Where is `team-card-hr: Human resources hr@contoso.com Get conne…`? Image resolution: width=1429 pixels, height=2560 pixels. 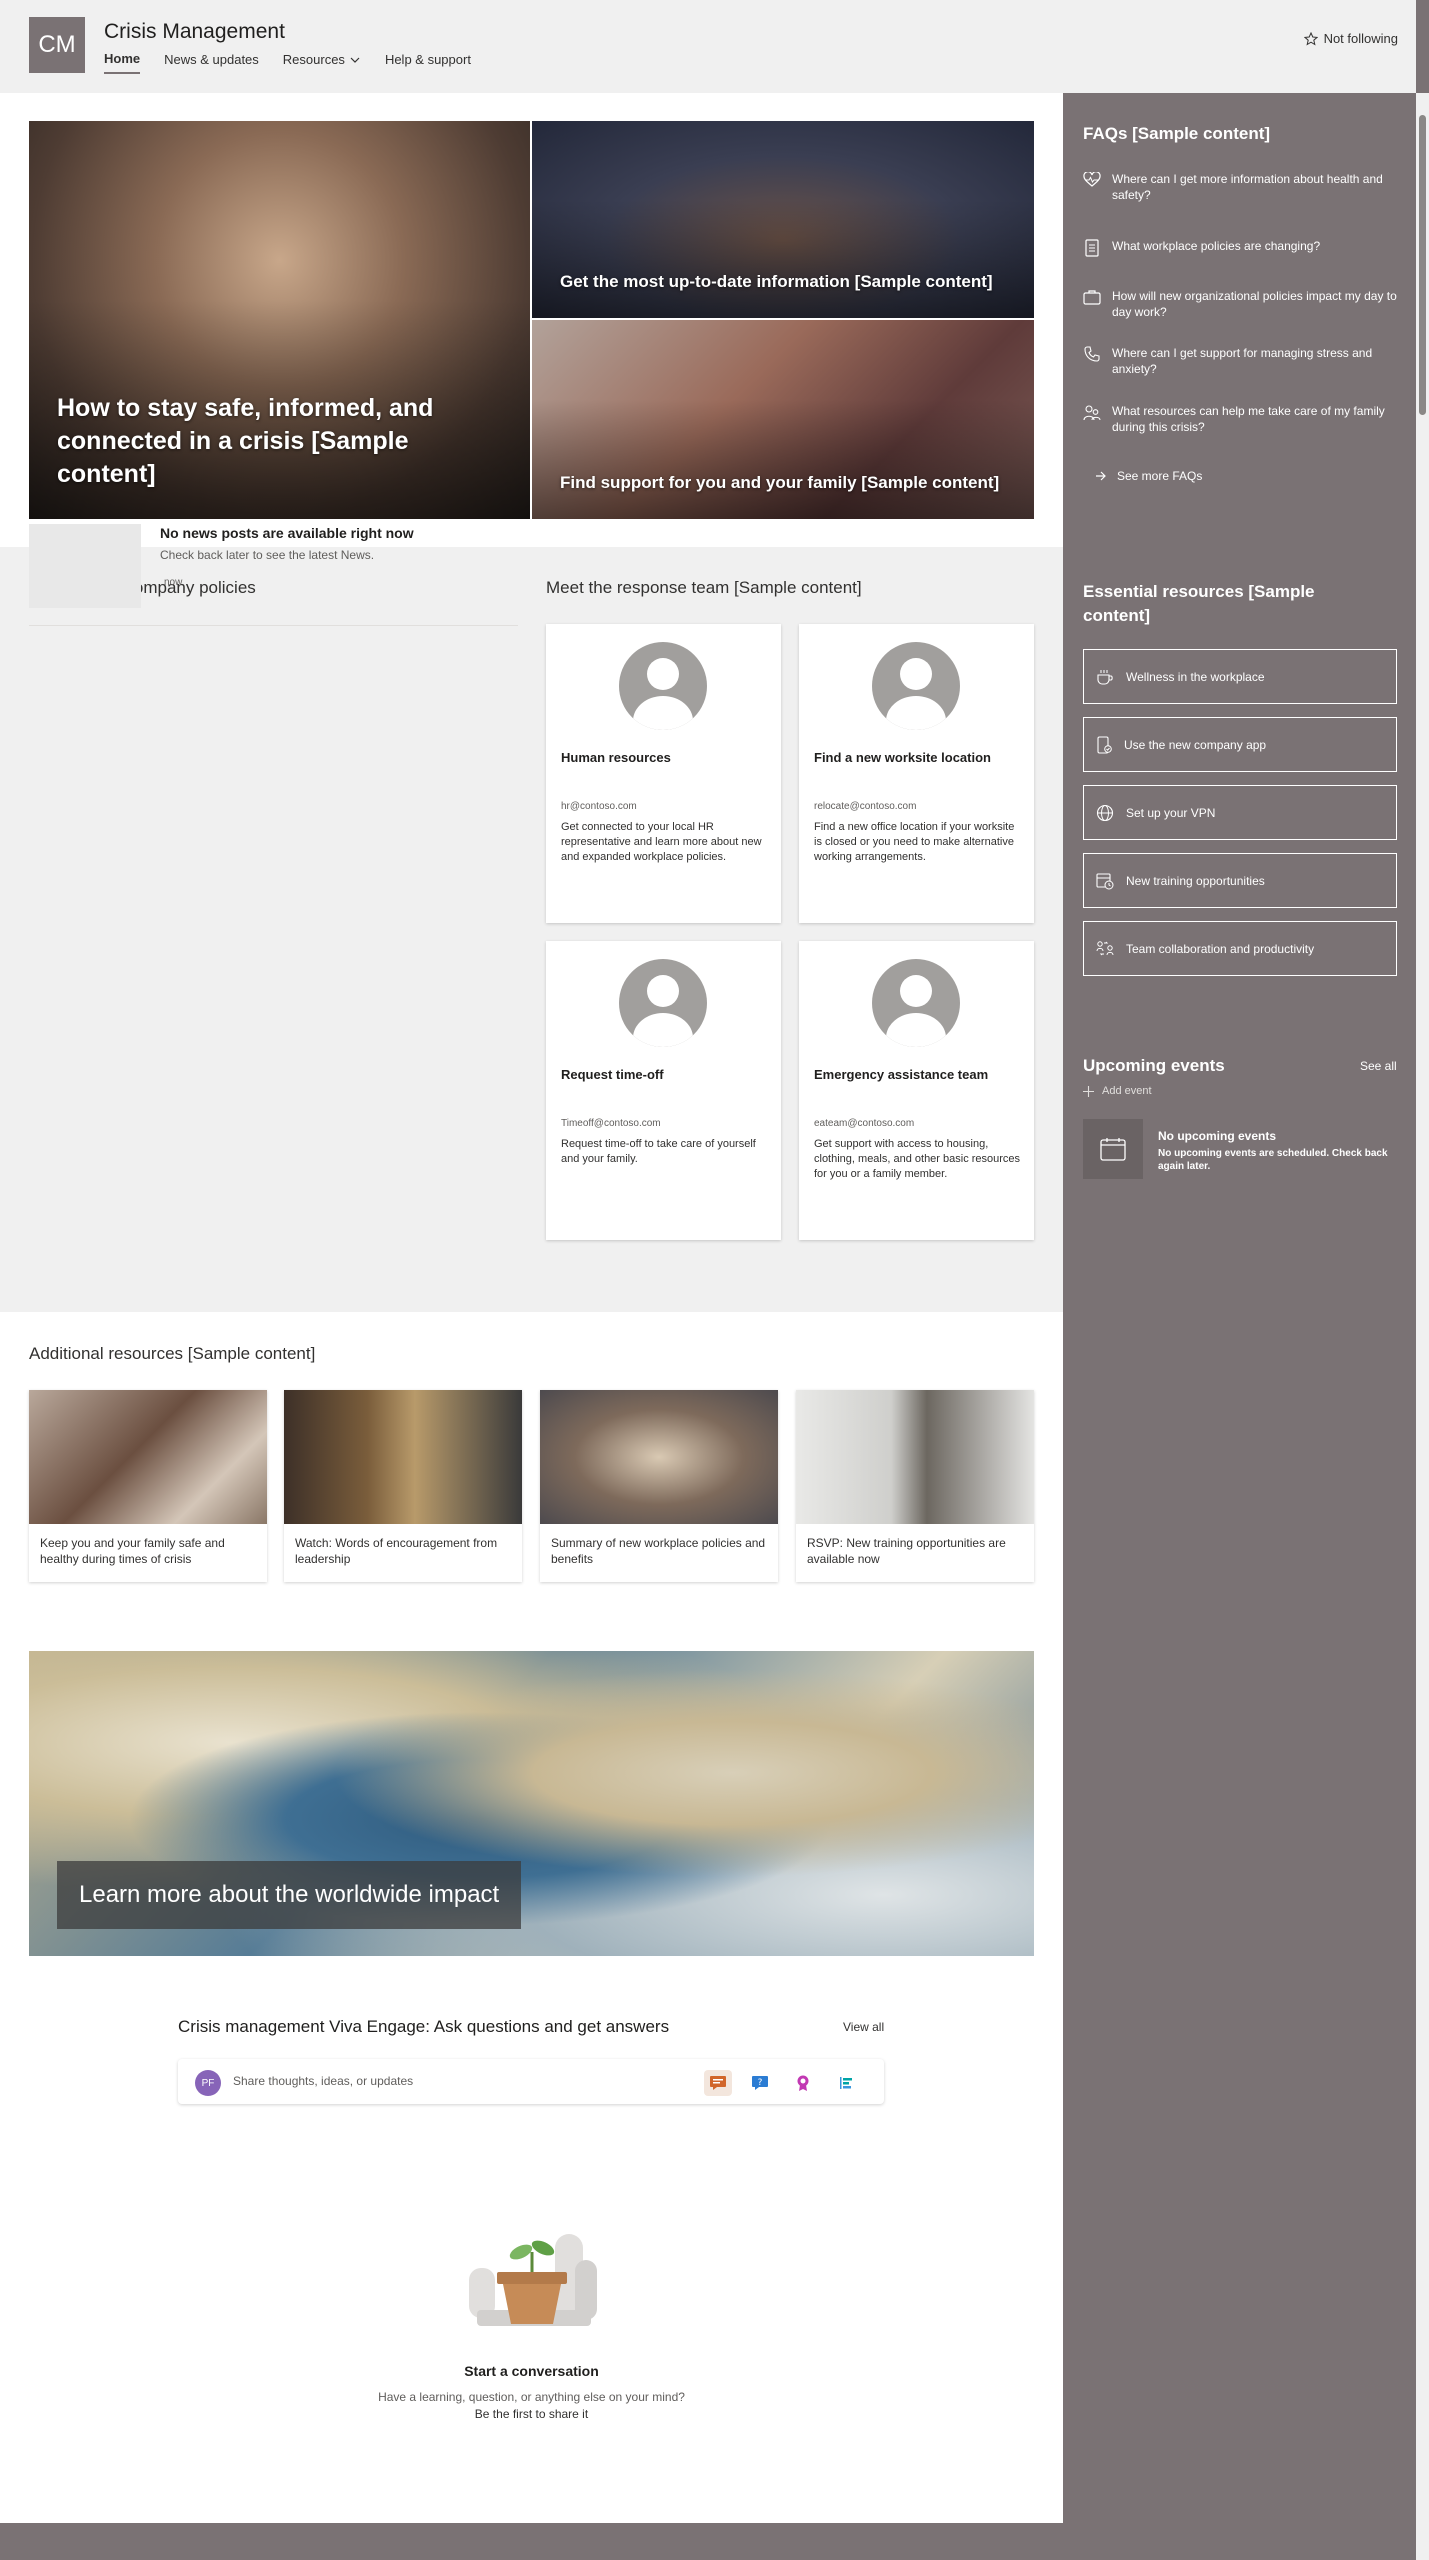
team-card-hr: Human resources hr@contoso.com Get conne… is located at coordinates (663, 773).